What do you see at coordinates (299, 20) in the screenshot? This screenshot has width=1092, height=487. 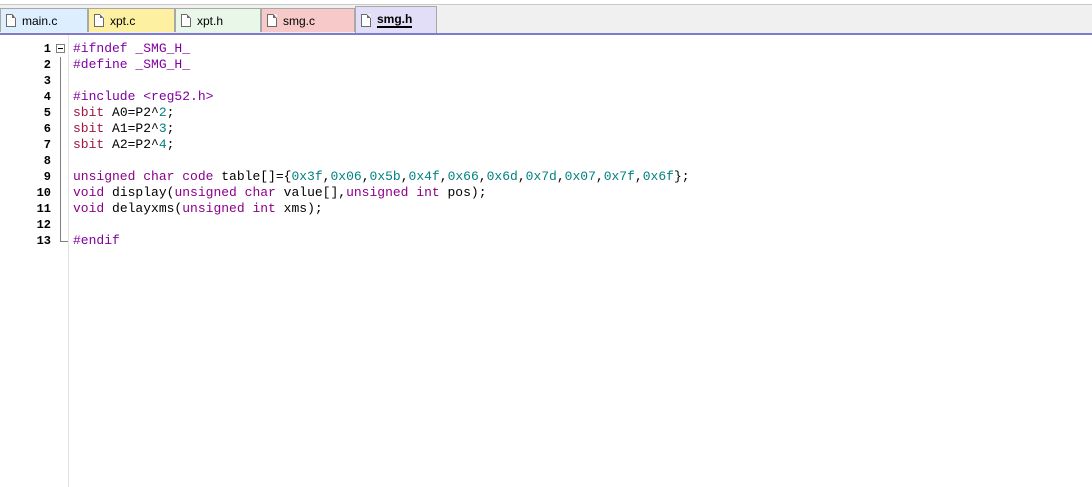 I see `tab-label: smg.c` at bounding box center [299, 20].